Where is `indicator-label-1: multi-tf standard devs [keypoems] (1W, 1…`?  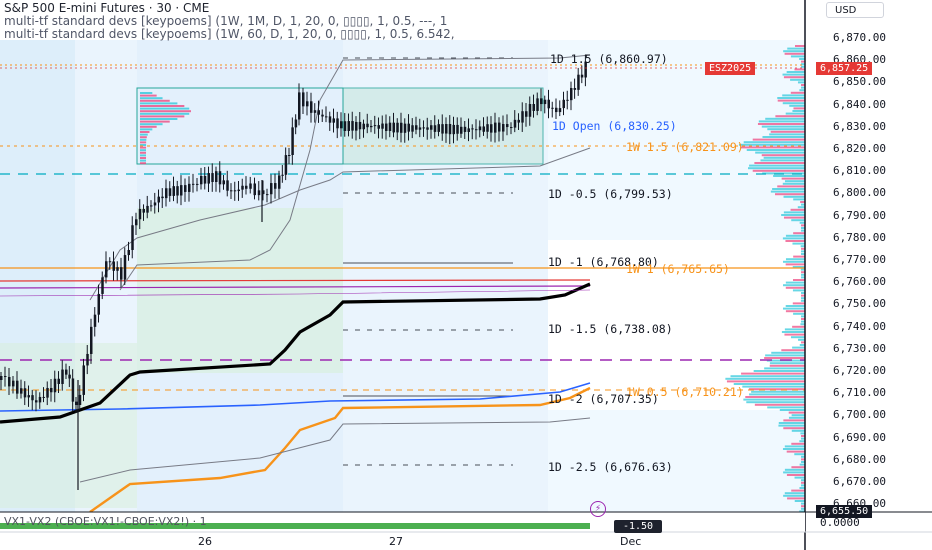 indicator-label-1: multi-tf standard devs [keypoems] (1W, 1… is located at coordinates (225, 21).